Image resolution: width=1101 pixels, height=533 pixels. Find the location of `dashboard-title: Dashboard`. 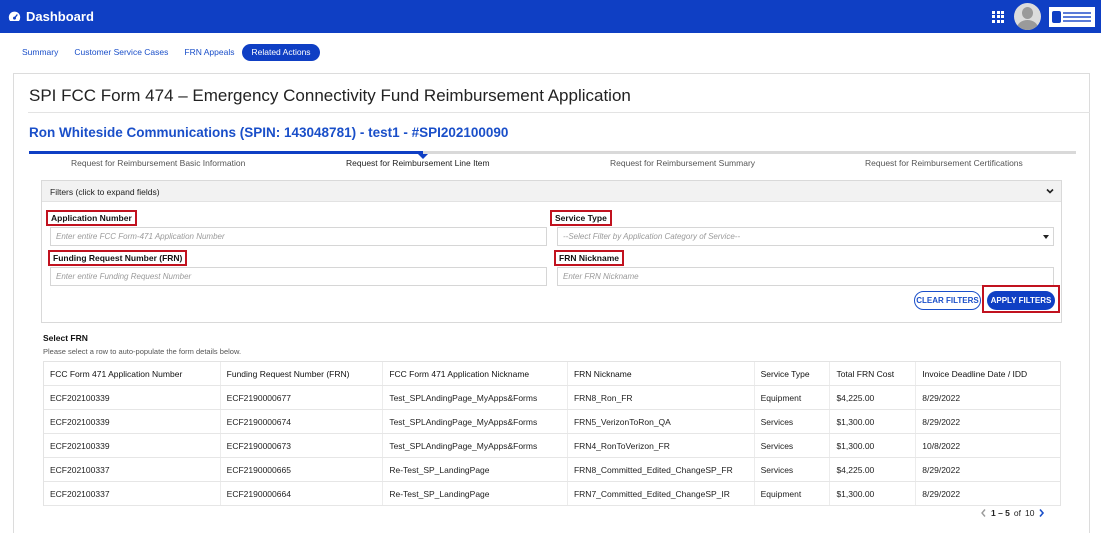

dashboard-title: Dashboard is located at coordinates (60, 16).